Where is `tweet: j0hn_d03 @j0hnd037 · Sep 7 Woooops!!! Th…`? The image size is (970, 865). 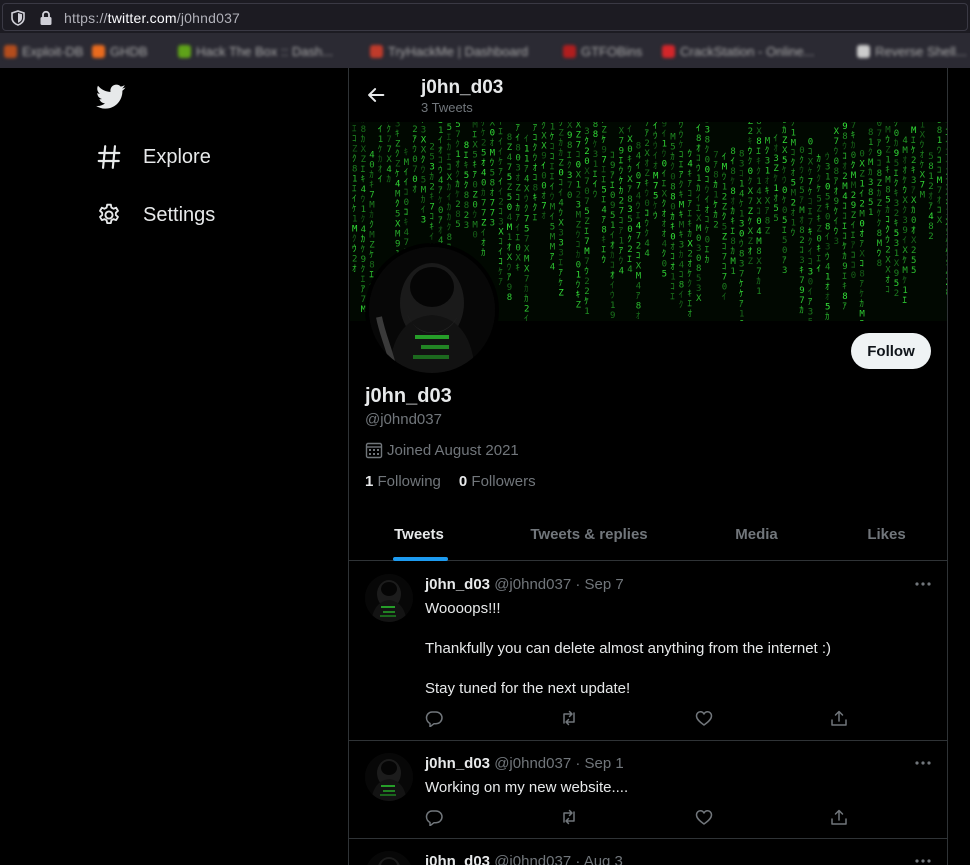
tweet: j0hn_d03 @j0hnd037 · Sep 7 Woooops!!! Th… is located at coordinates (648, 651).